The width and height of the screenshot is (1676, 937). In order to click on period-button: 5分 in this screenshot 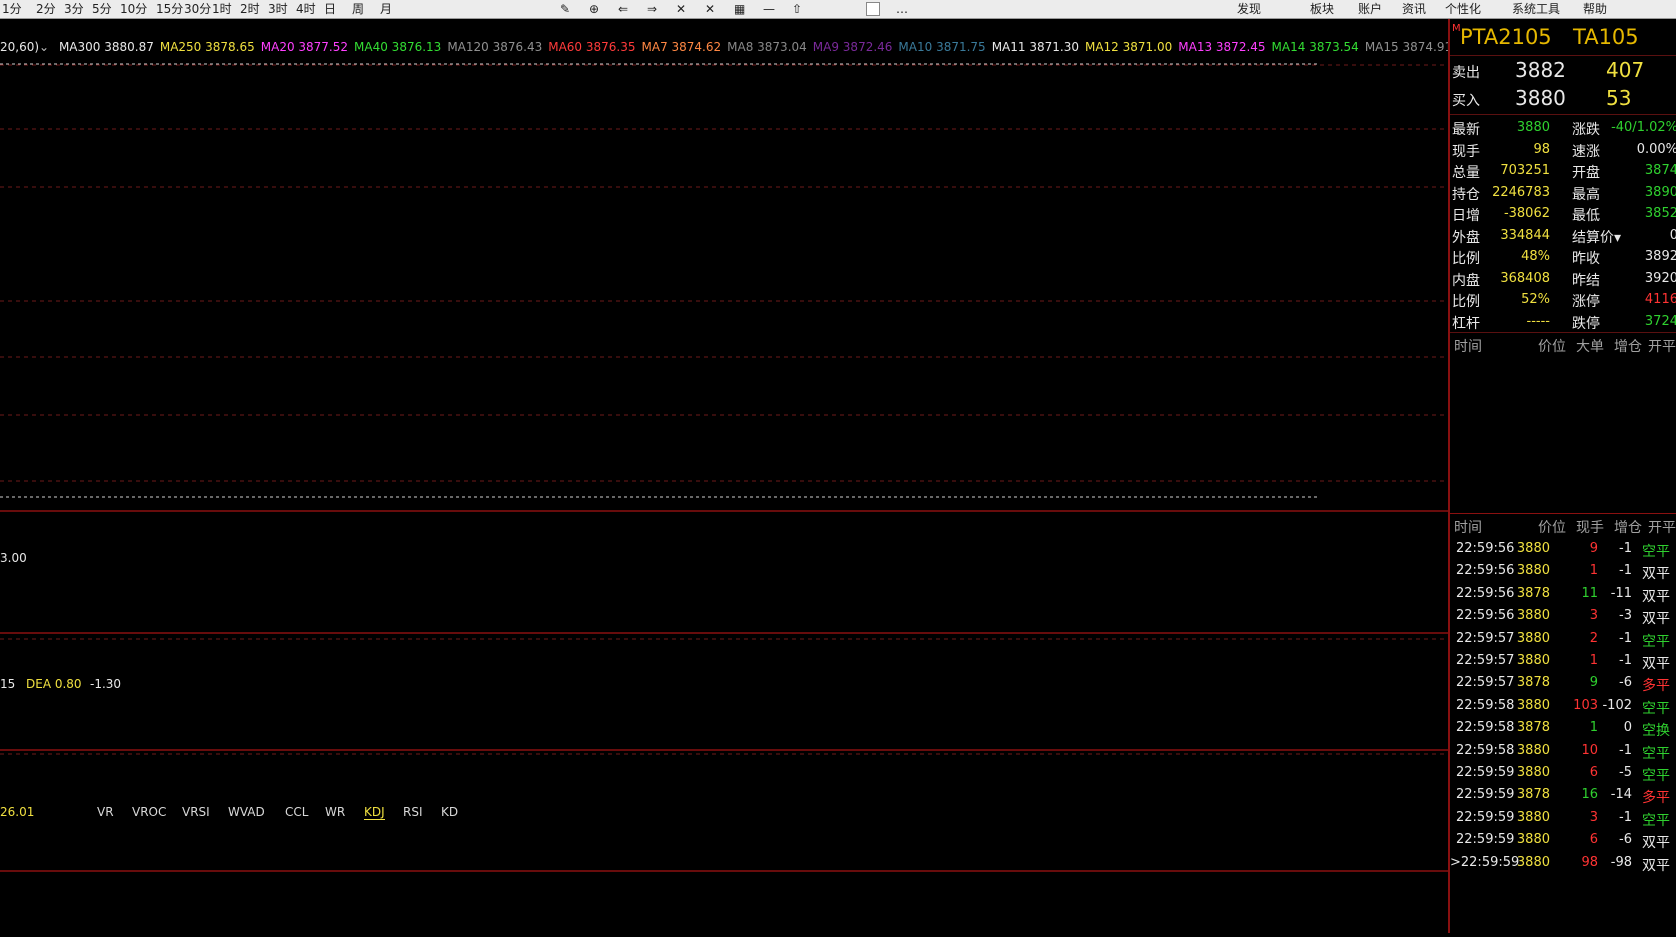, I will do `click(102, 9)`.